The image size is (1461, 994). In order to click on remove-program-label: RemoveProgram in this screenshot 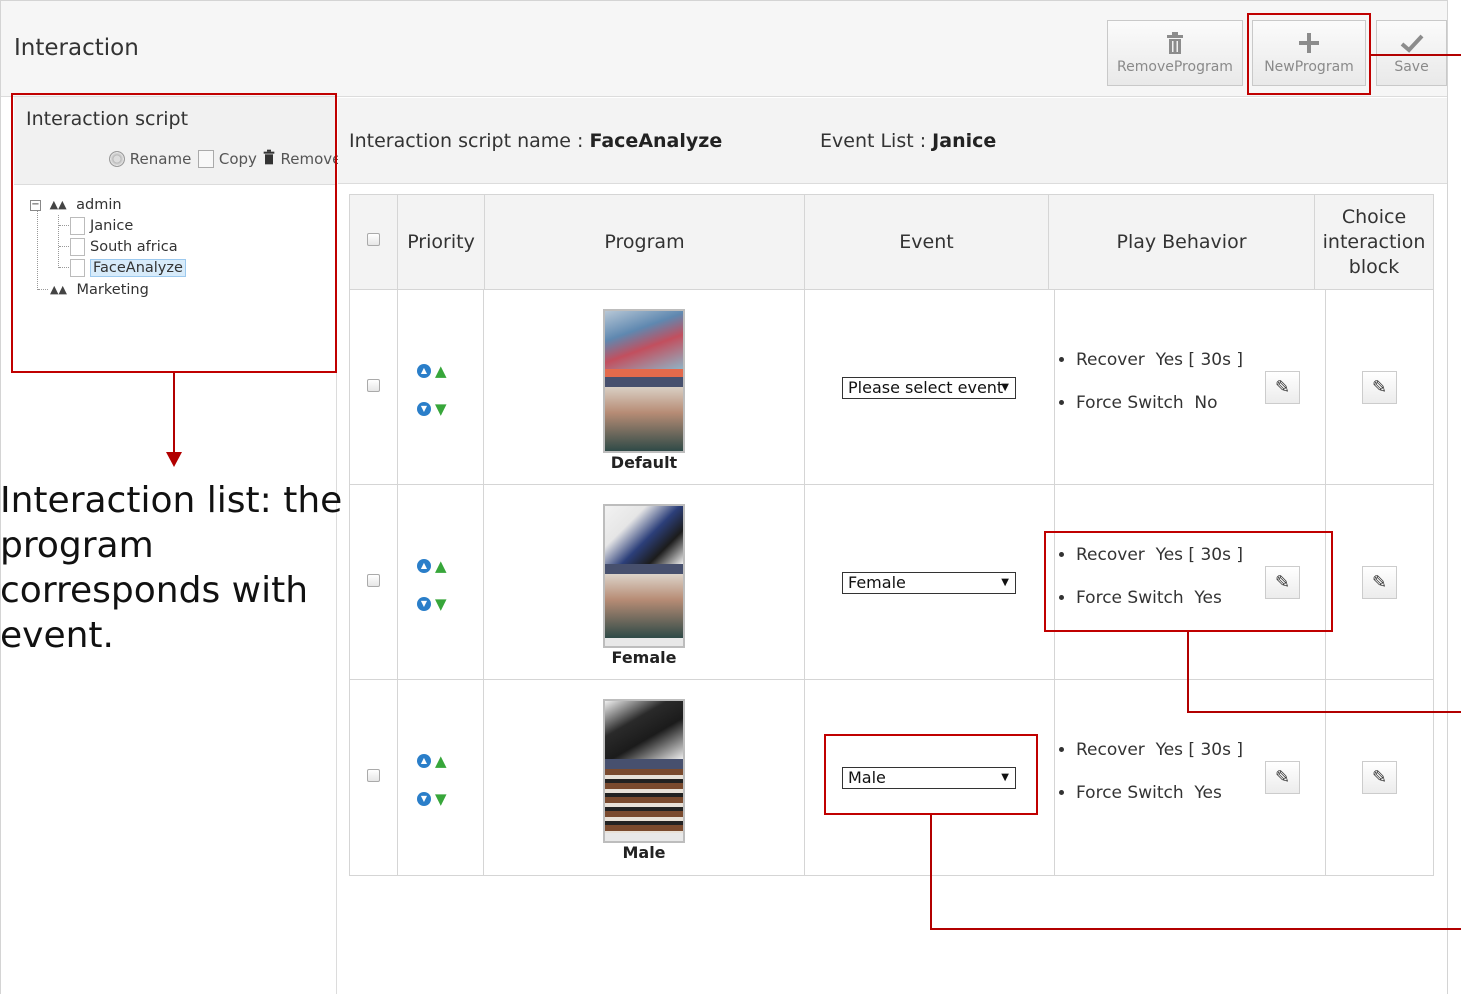, I will do `click(1175, 67)`.